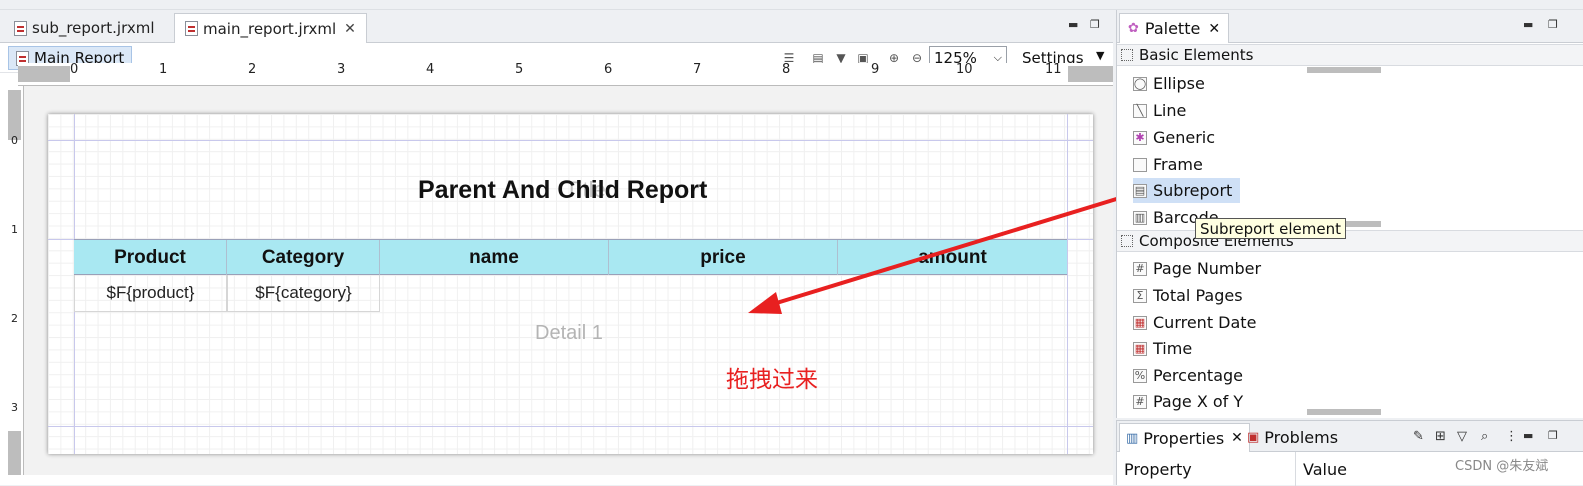  Describe the element at coordinates (1344, 412) in the screenshot. I see `scroll-down-handle` at that location.